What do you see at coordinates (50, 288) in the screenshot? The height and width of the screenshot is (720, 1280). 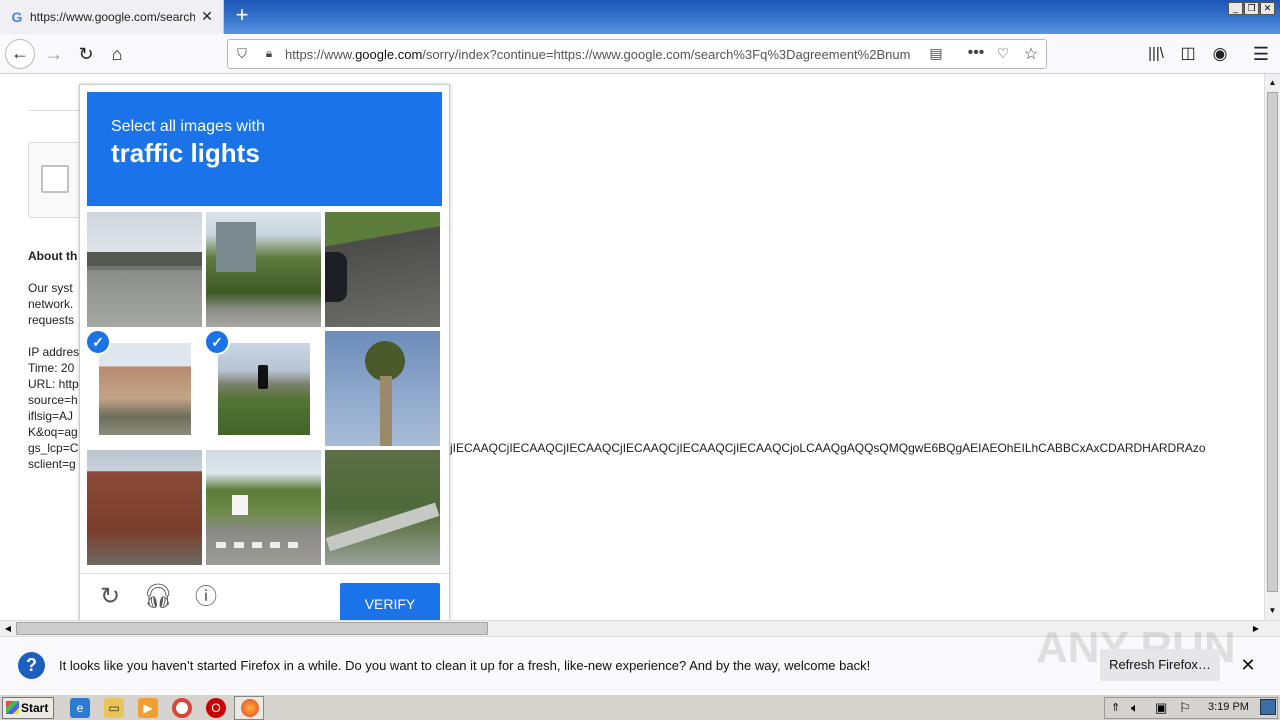 I see `info-line-1: Our syst` at bounding box center [50, 288].